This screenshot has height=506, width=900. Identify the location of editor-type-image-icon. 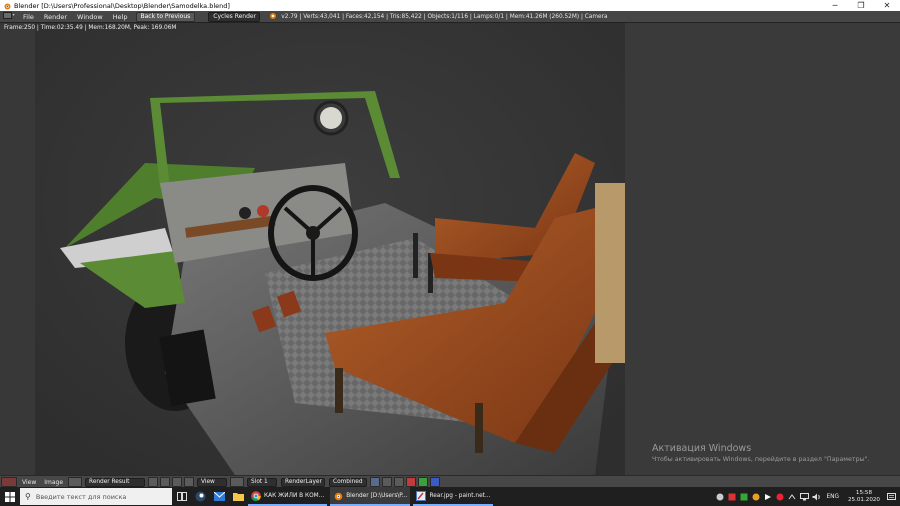
(9, 482).